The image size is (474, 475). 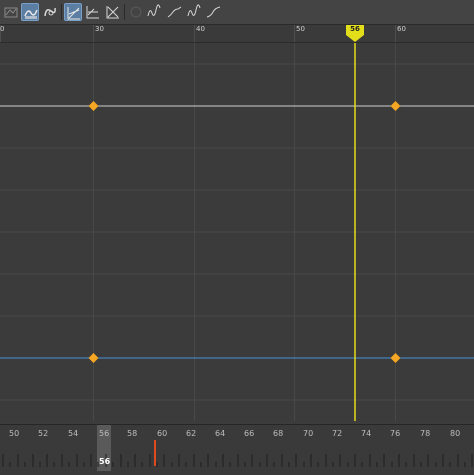 What do you see at coordinates (337, 433) in the screenshot?
I see `timeline-label: 72` at bounding box center [337, 433].